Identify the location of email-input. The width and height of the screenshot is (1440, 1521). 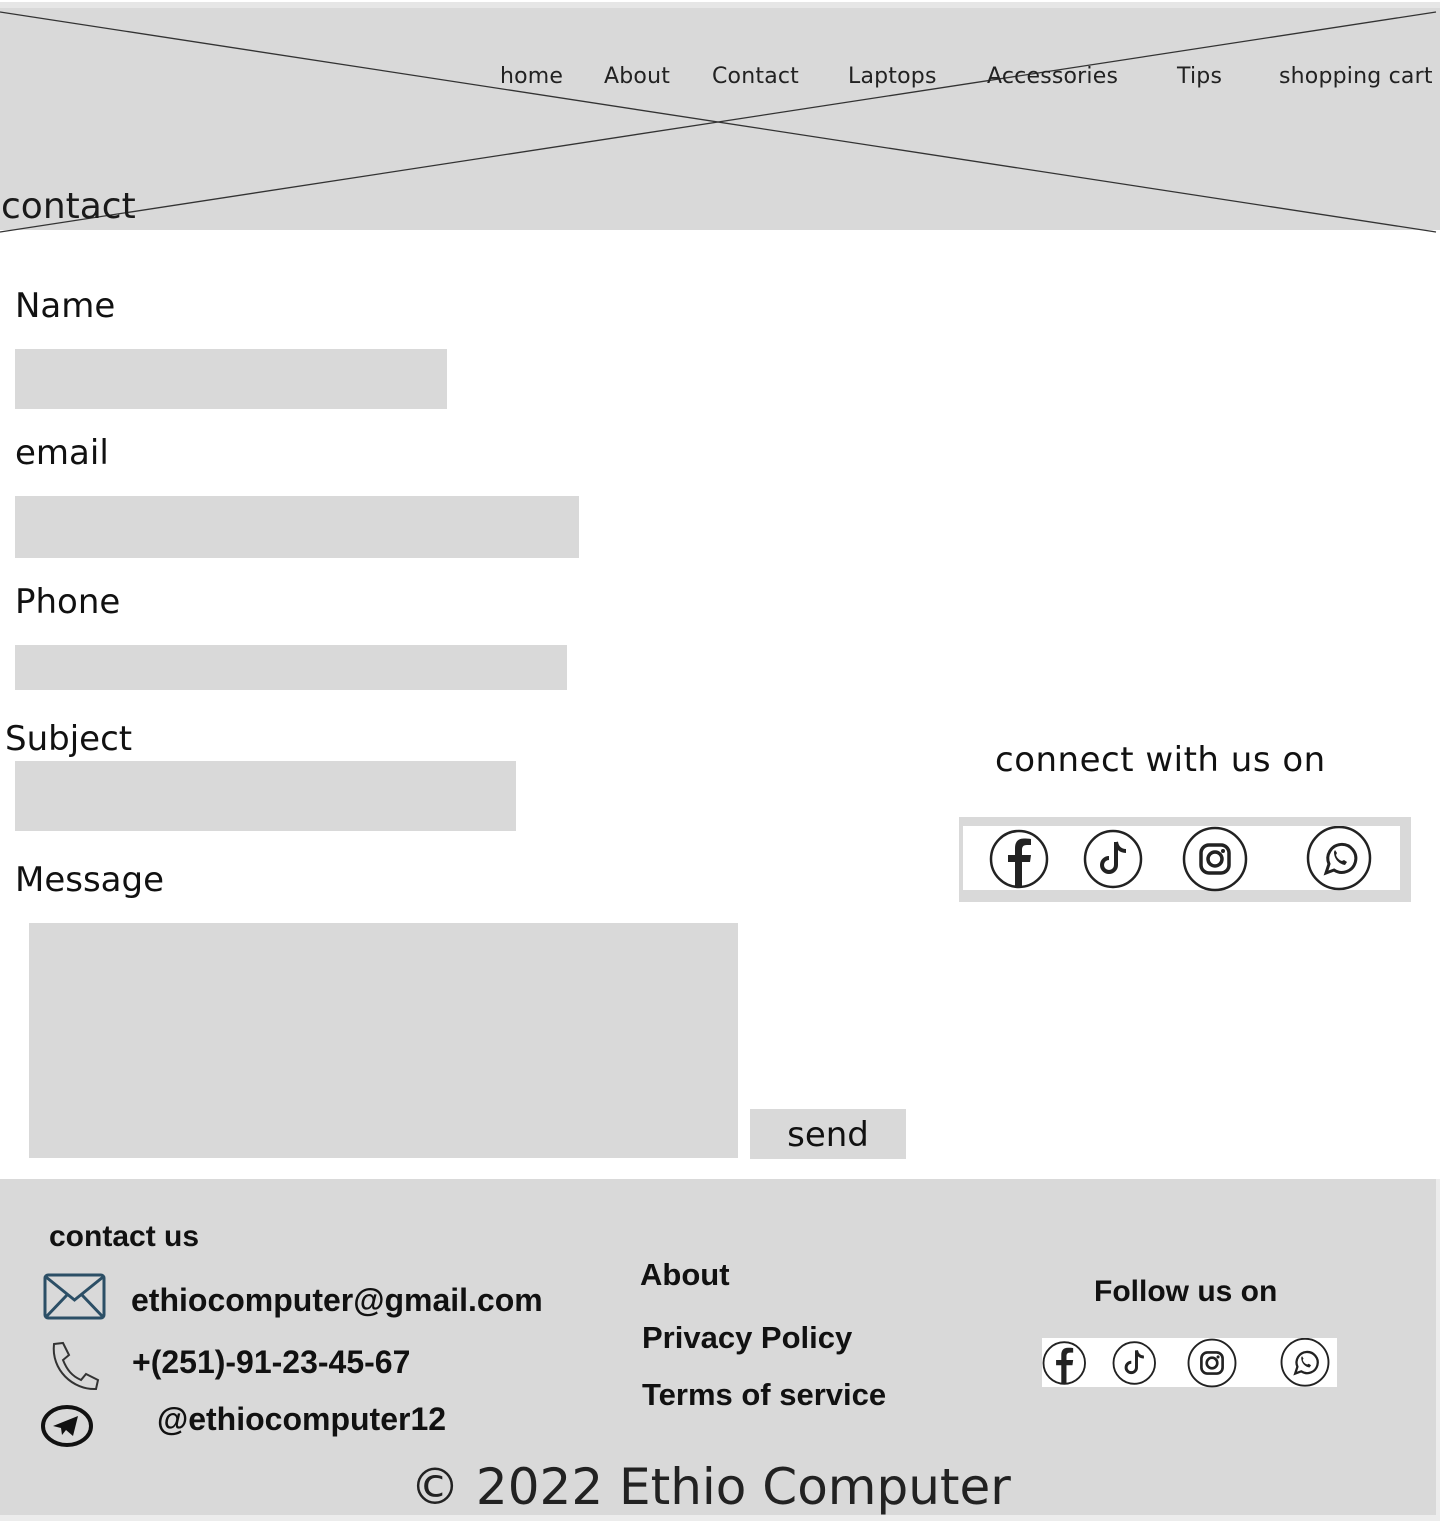
(297, 527).